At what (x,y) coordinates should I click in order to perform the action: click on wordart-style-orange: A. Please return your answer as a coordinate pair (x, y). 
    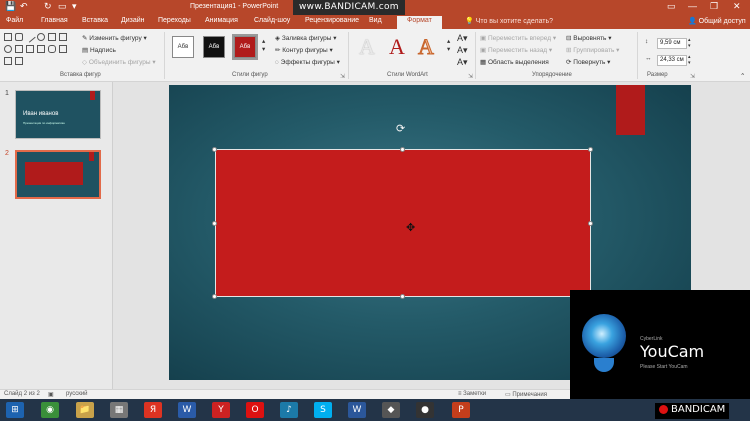
    Looking at the image, I should click on (426, 46).